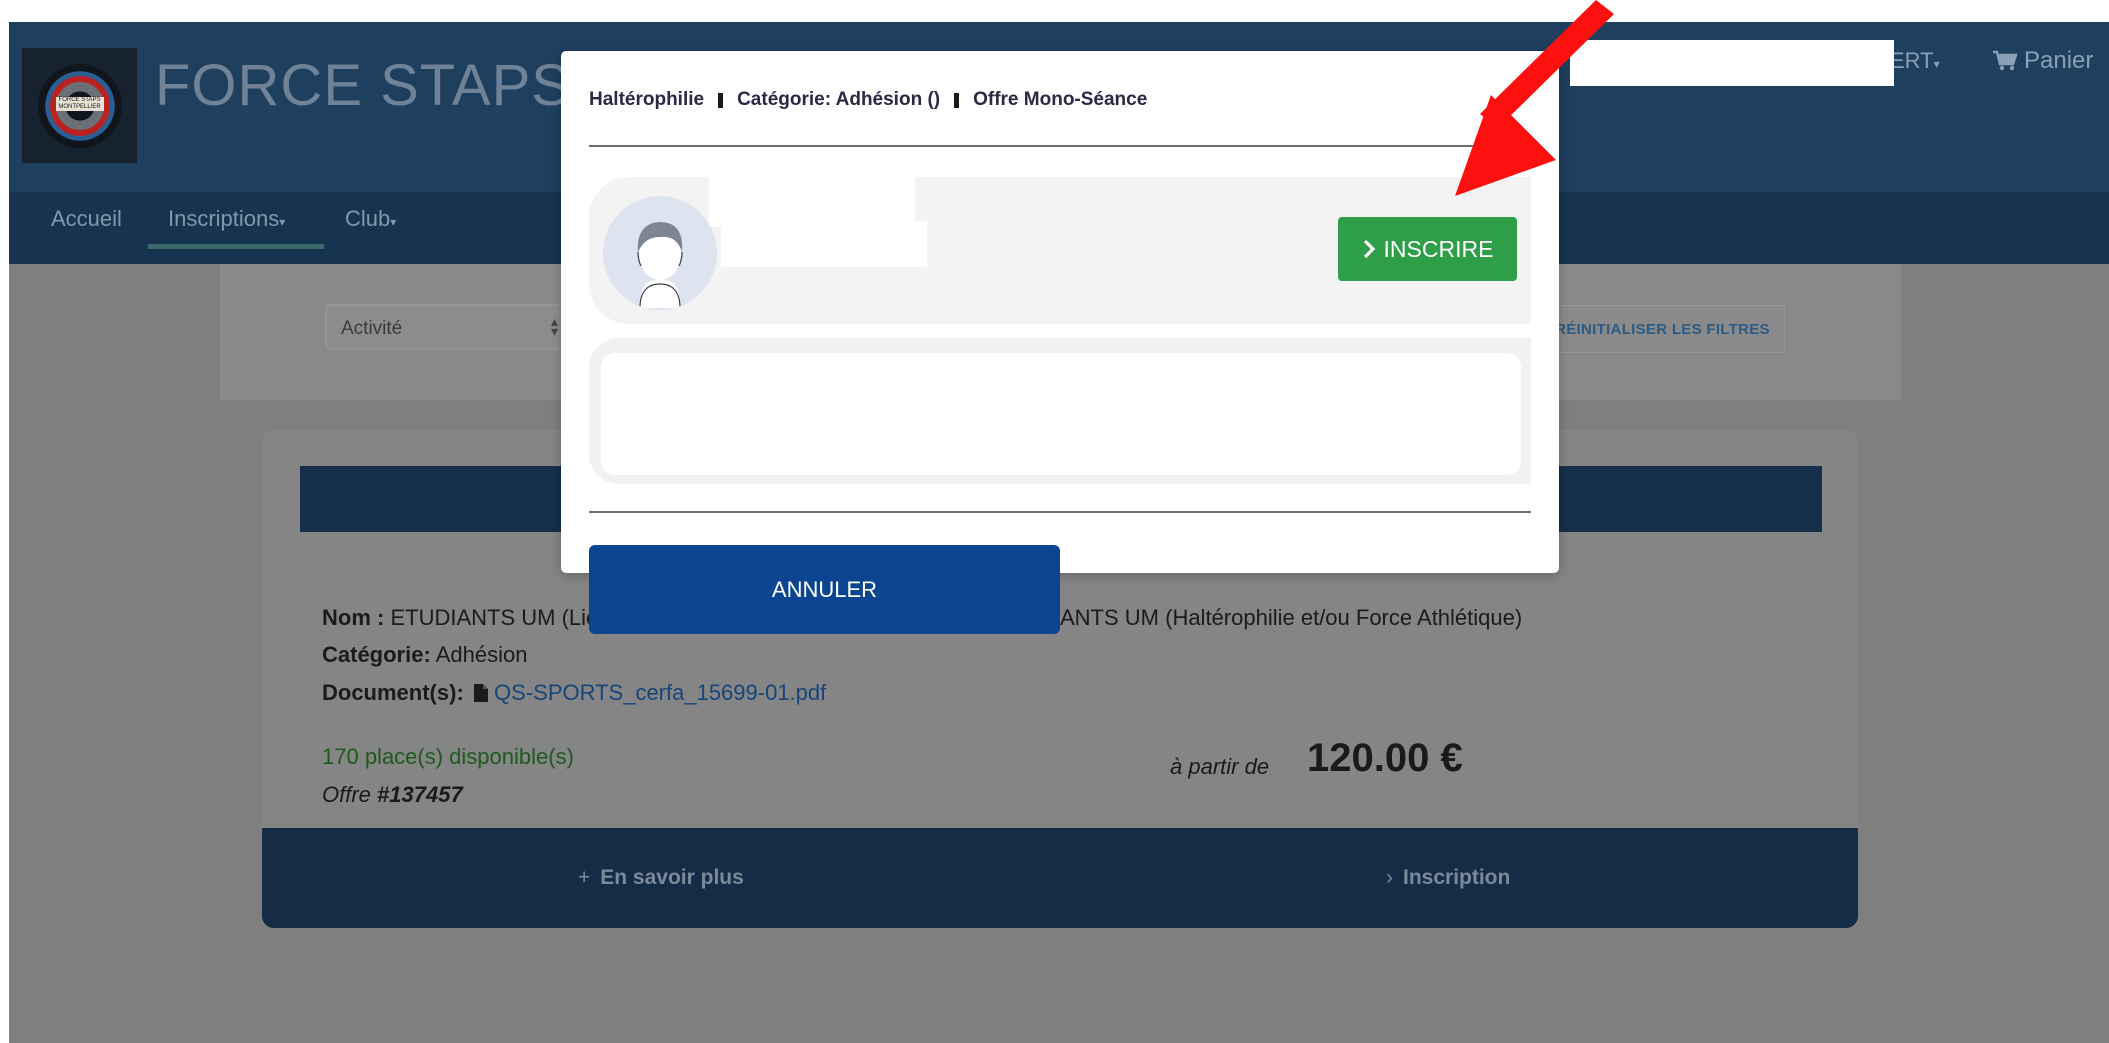 The image size is (2109, 1043). I want to click on select-arrows-icon: ▴ ▾, so click(554, 326).